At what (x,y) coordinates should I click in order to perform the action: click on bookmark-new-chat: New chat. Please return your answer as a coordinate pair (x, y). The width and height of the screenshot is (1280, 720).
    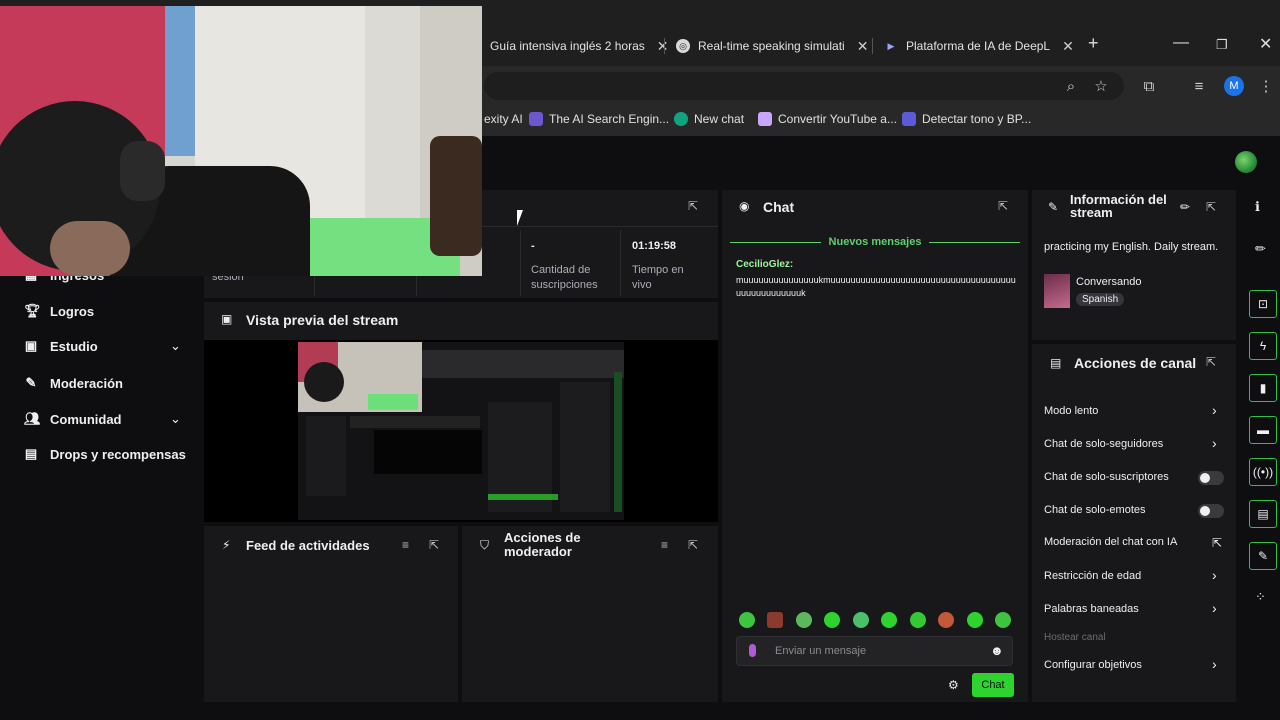
    Looking at the image, I should click on (709, 119).